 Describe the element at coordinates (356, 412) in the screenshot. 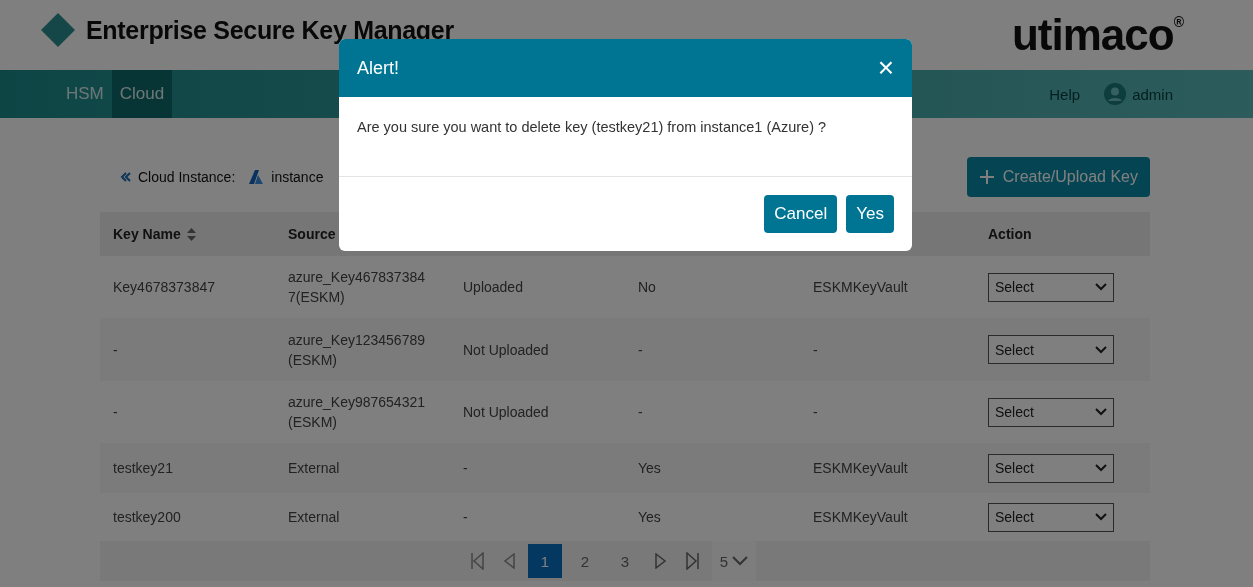

I see `table-cell-text: azure_Key987654321 (ESKM)` at that location.